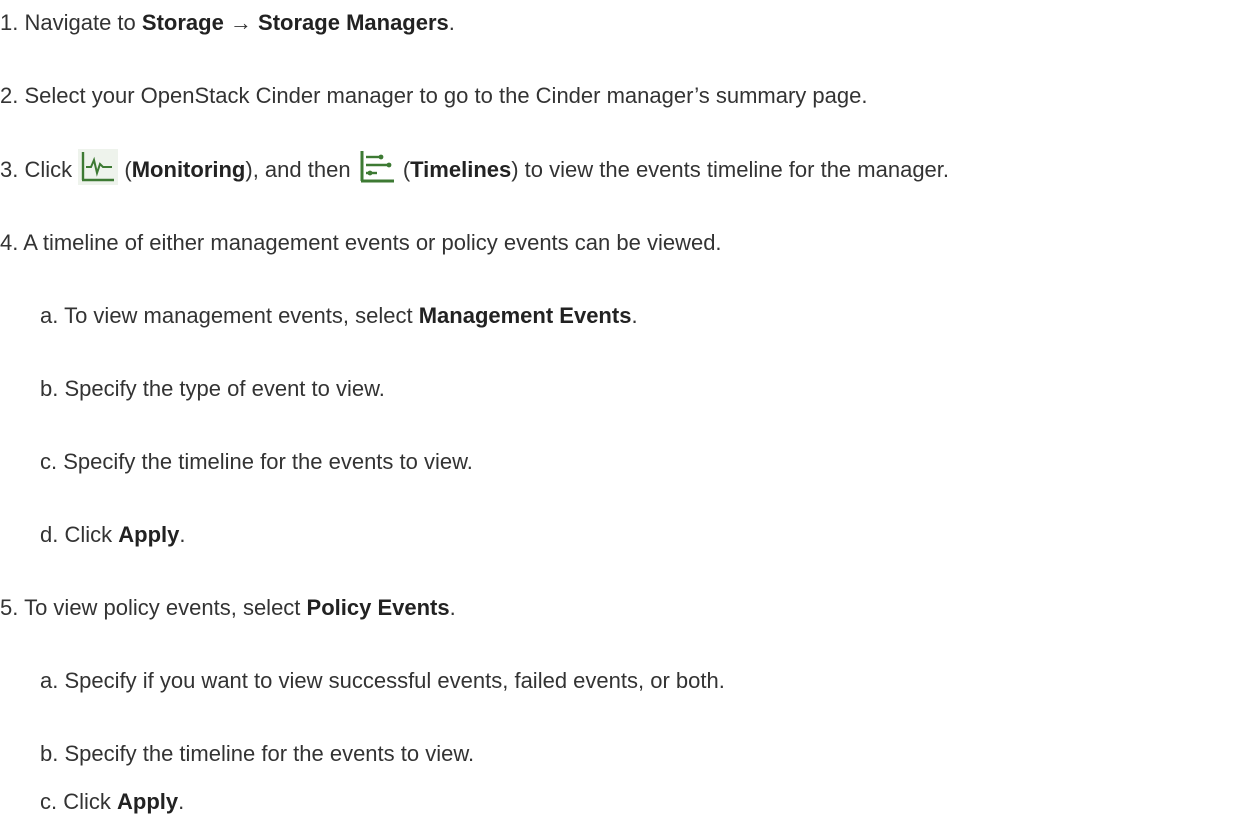 This screenshot has height=816, width=1256. Describe the element at coordinates (9, 607) in the screenshot. I see `step-number: 5.` at that location.